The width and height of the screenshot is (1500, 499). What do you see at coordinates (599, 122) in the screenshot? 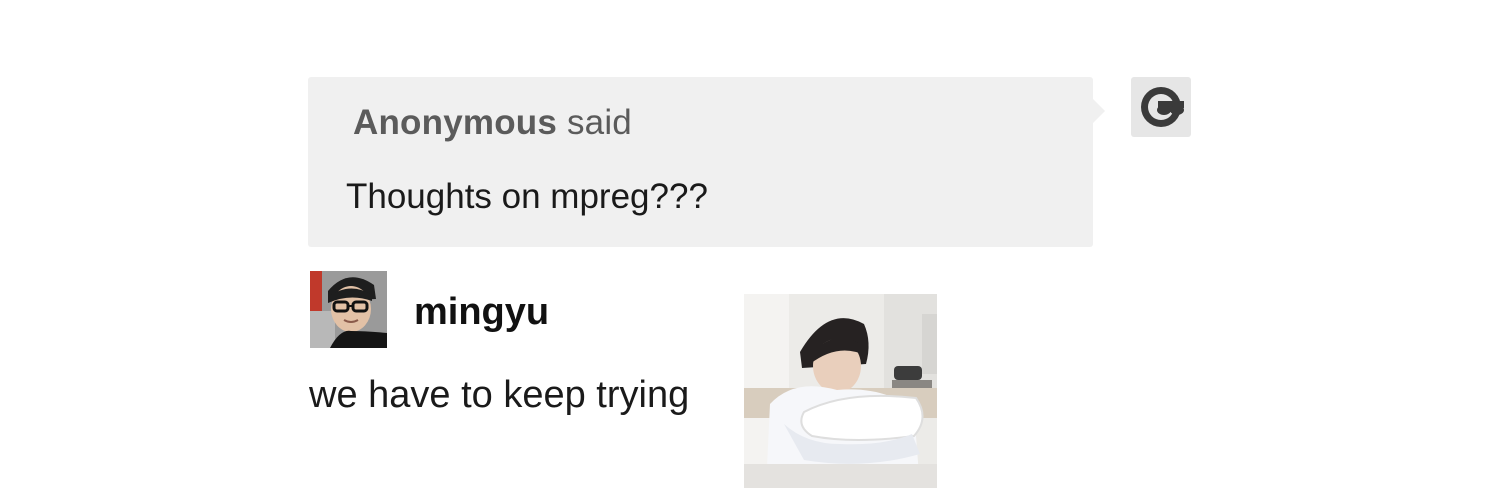
I see `asker-verb: said` at bounding box center [599, 122].